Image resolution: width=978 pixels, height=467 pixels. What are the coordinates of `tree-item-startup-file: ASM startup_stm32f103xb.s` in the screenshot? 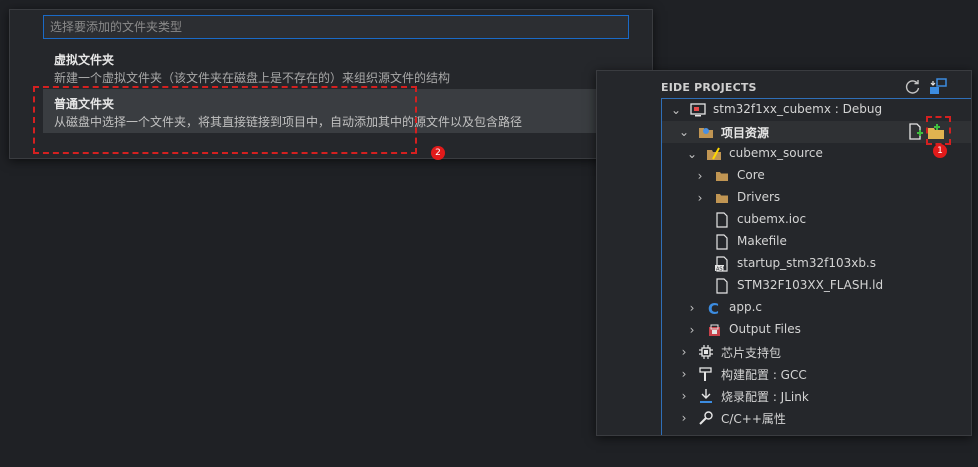 It's located at (816, 264).